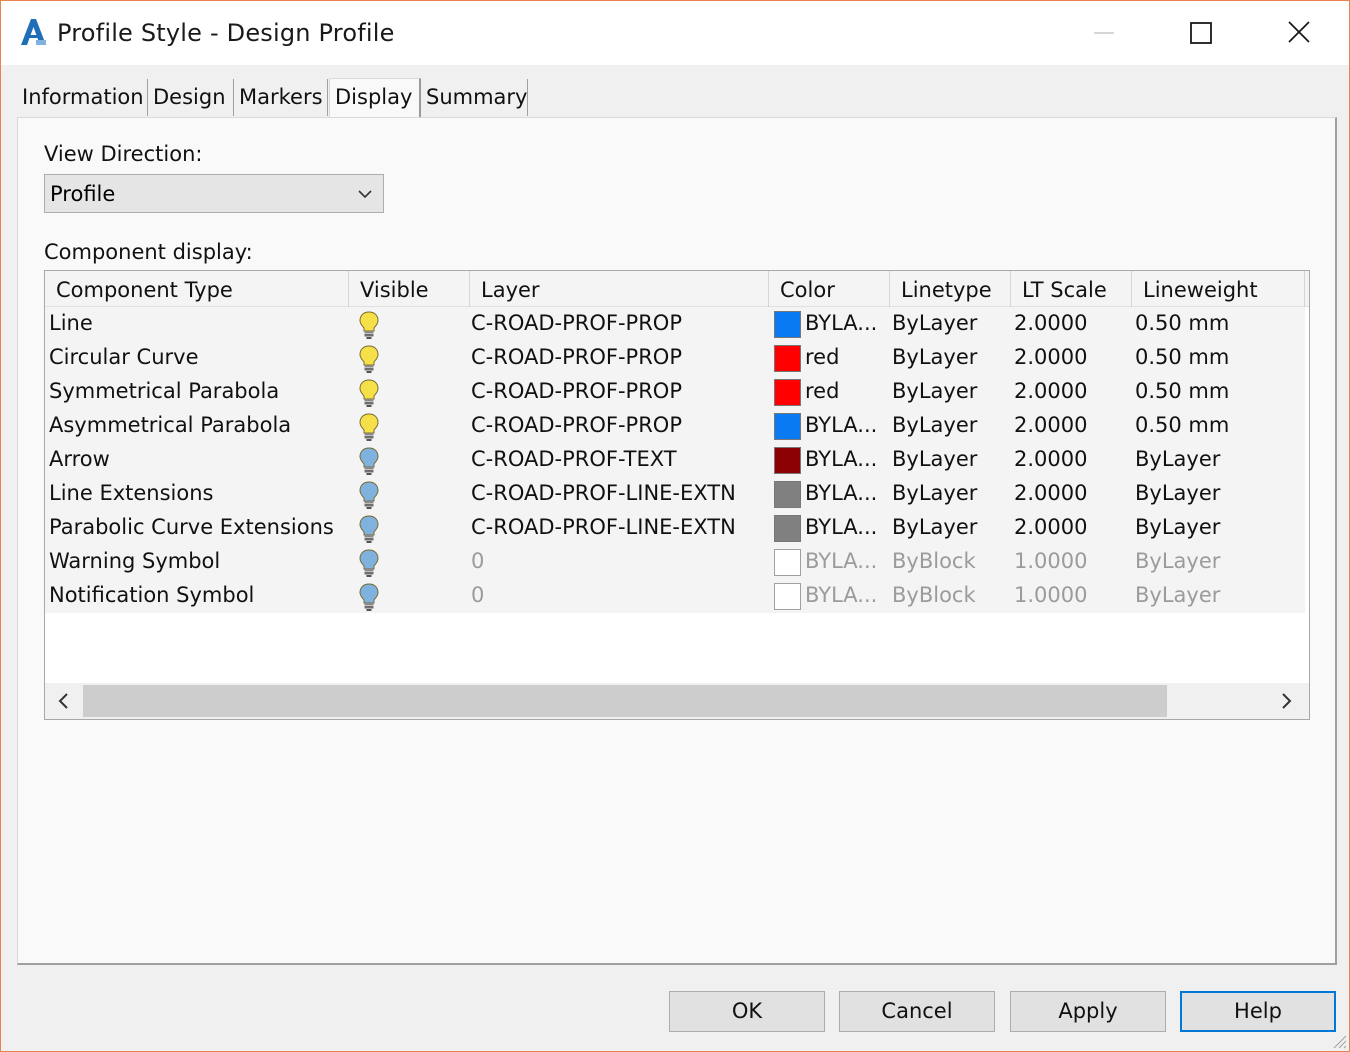 Image resolution: width=1350 pixels, height=1052 pixels. I want to click on minimize-icon, so click(1104, 33).